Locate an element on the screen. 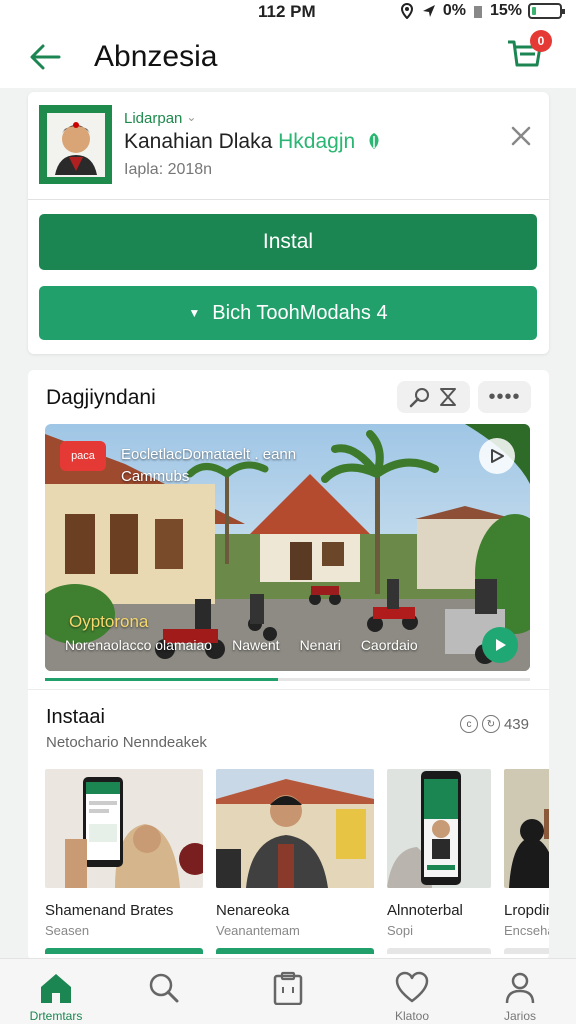 The height and width of the screenshot is (1024, 576). back-button is located at coordinates (45, 57).